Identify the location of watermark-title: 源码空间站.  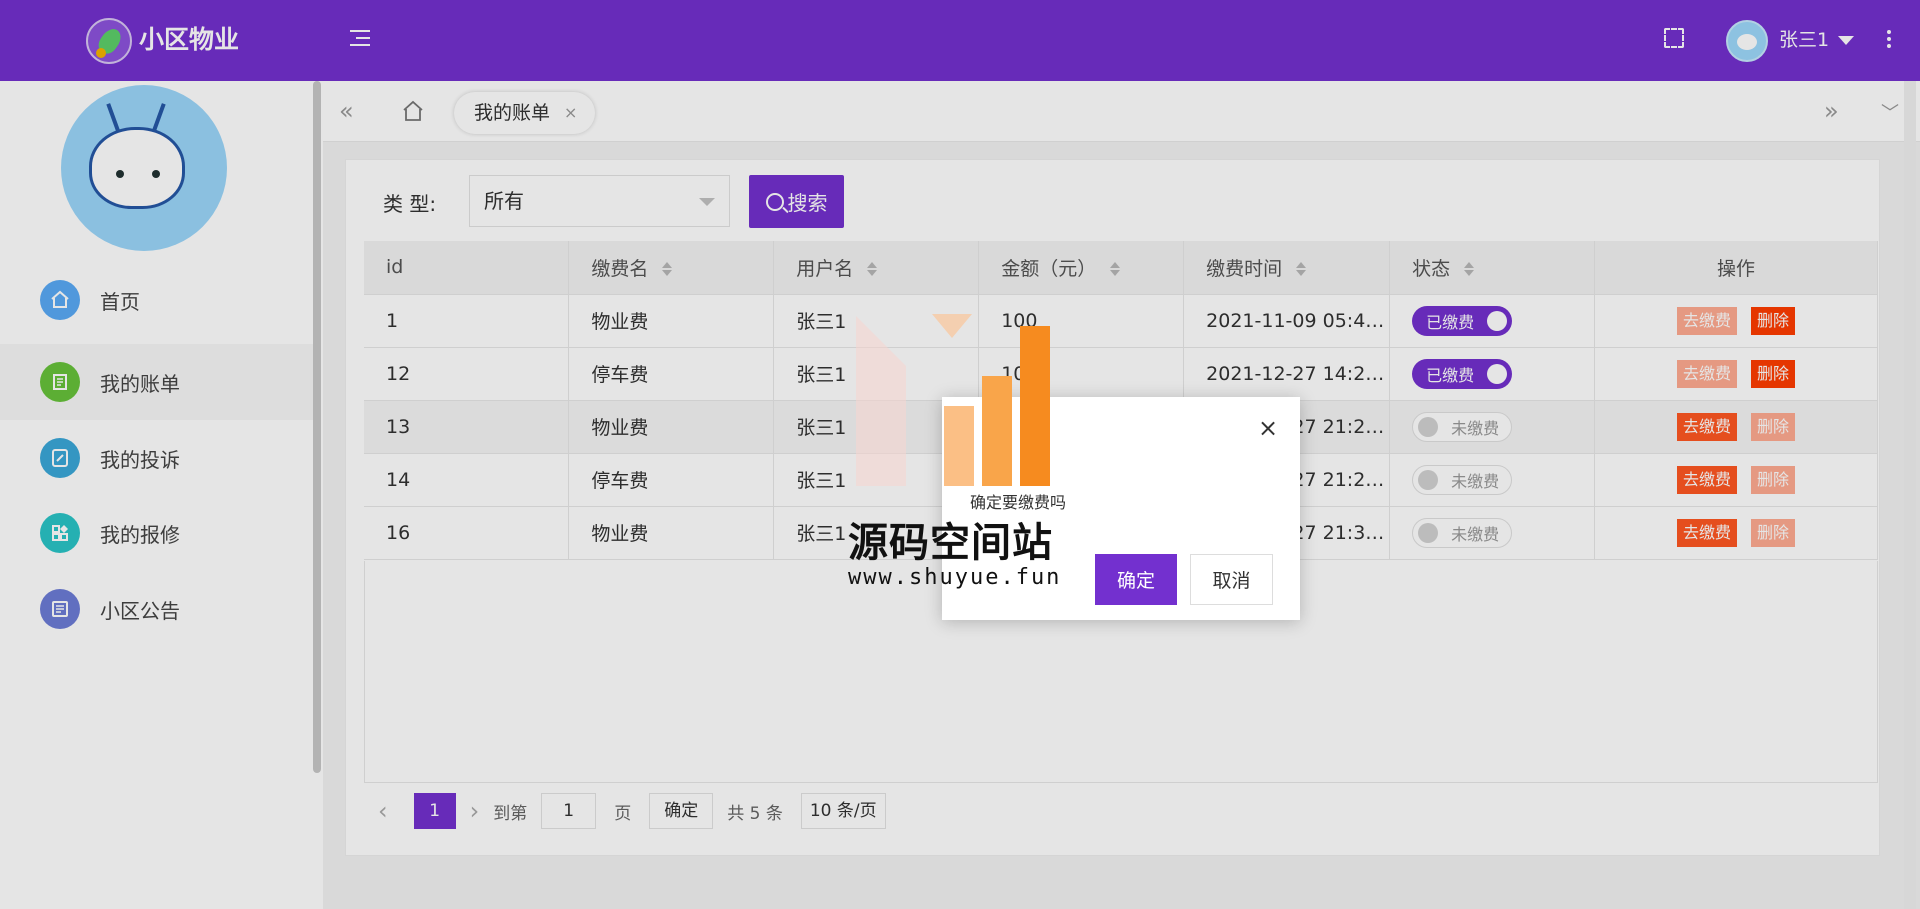
(950, 543).